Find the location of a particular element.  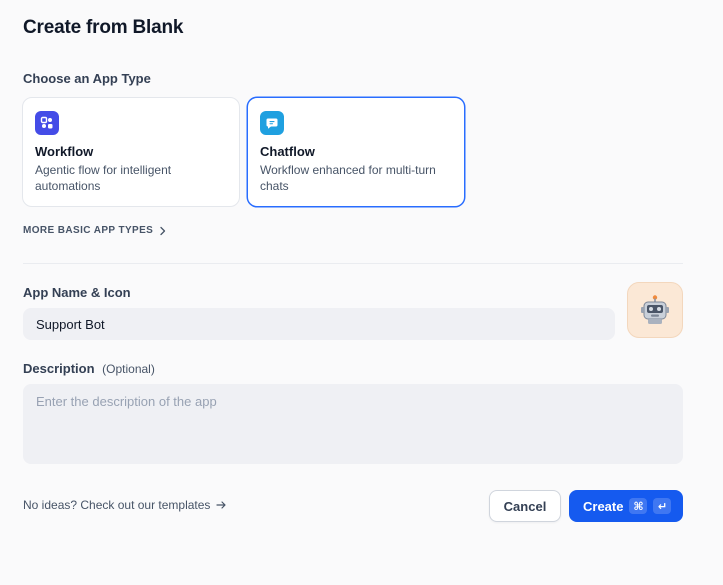

description-label-group: Description (Optional) is located at coordinates (89, 368).